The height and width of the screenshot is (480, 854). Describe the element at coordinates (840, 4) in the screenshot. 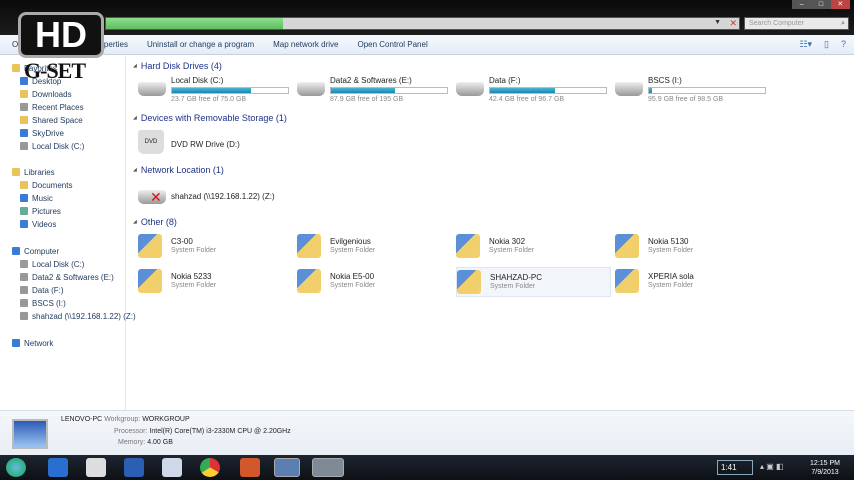

I see `close-button: ✕` at that location.